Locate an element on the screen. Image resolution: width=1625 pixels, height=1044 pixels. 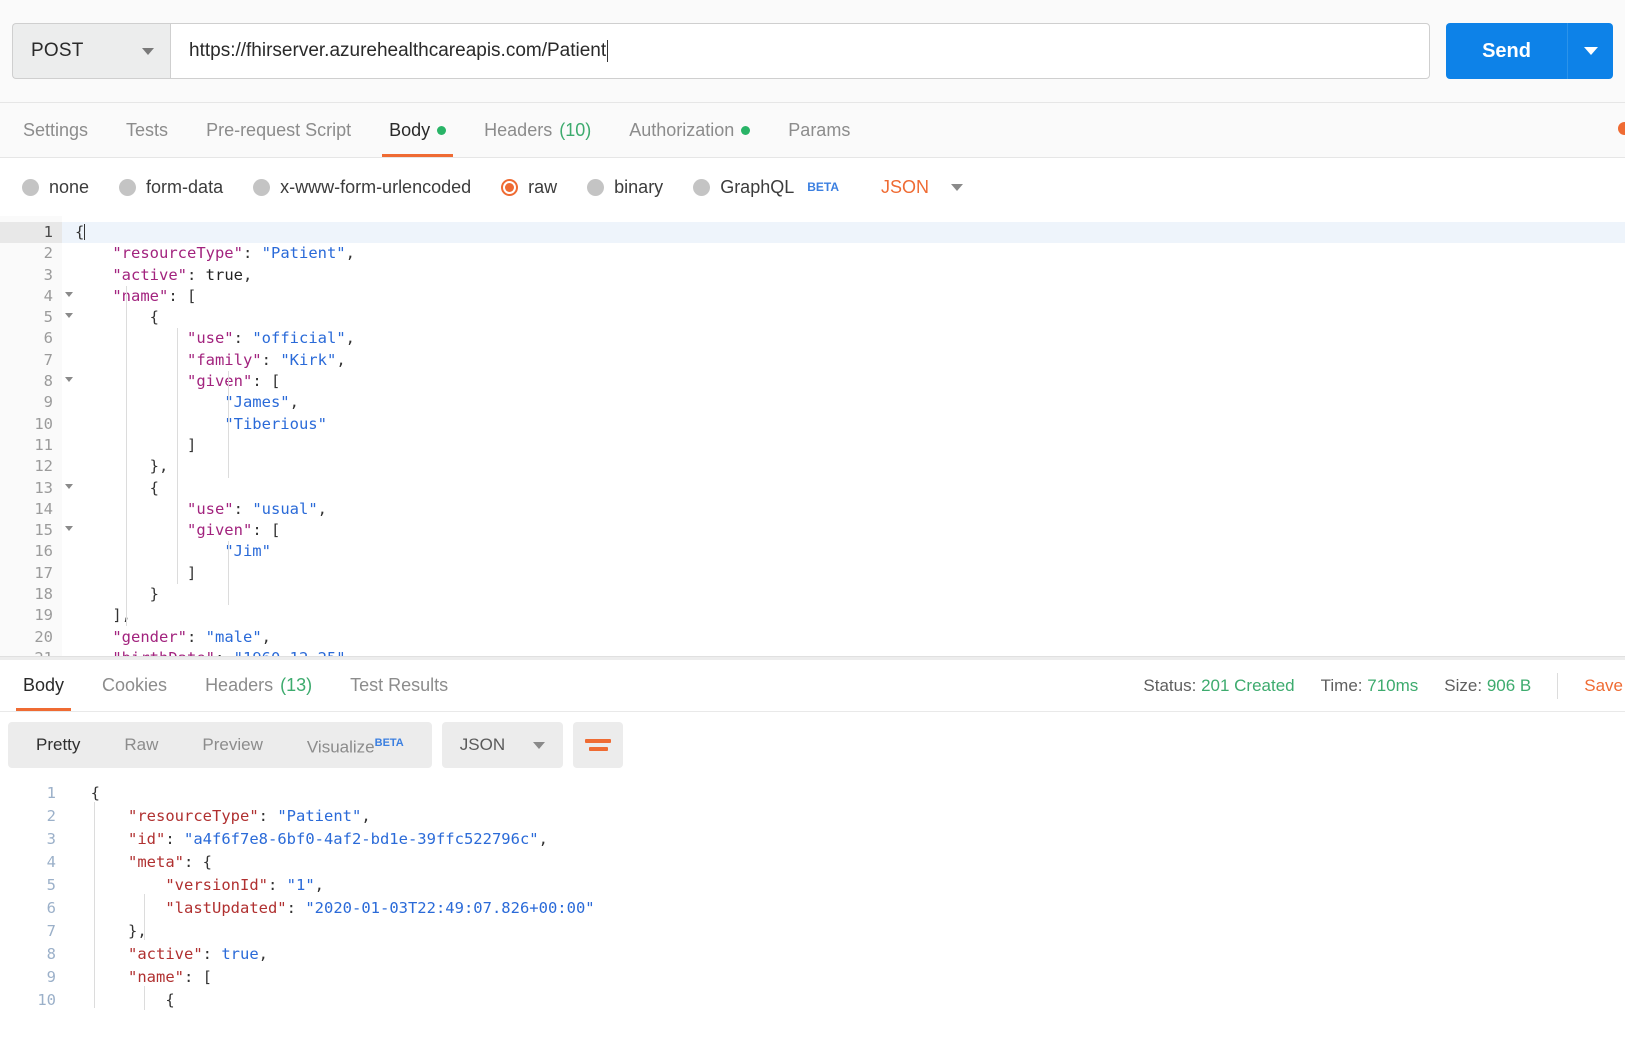
http-method-label: POST is located at coordinates (57, 50).